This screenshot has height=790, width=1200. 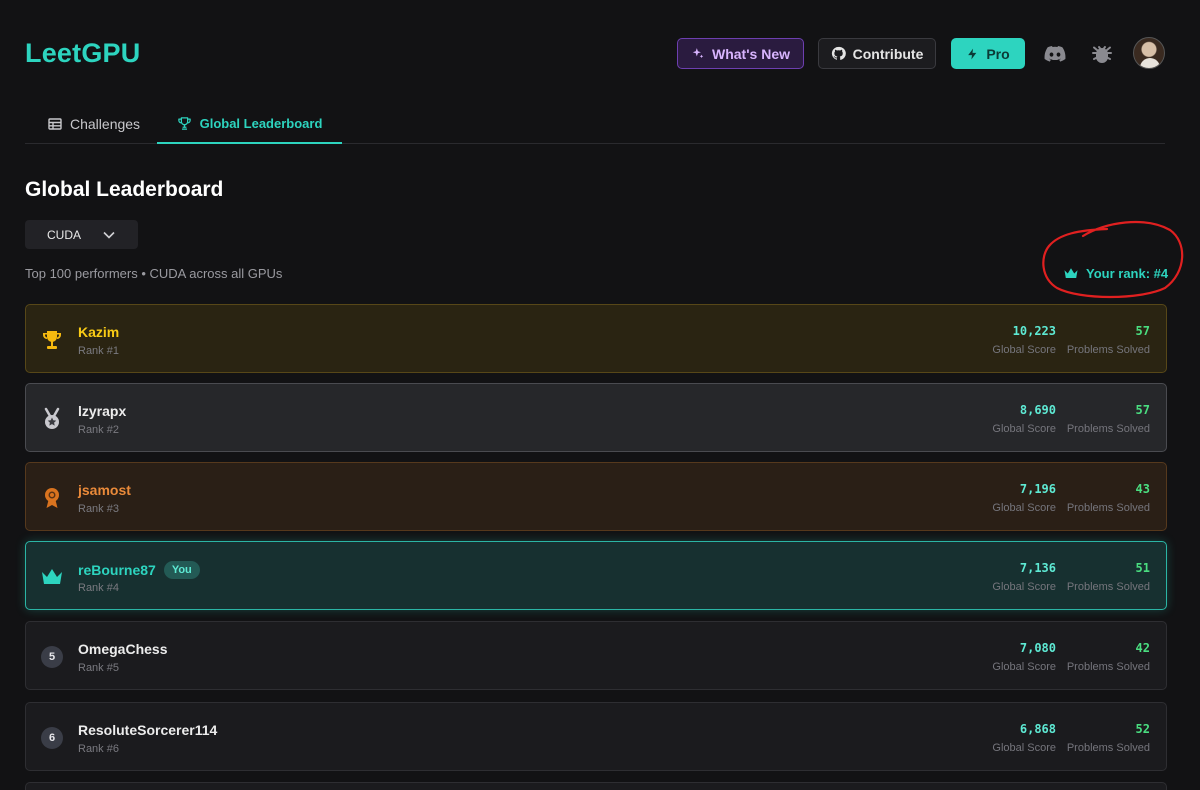 What do you see at coordinates (1149, 53) in the screenshot?
I see `user-avatar` at bounding box center [1149, 53].